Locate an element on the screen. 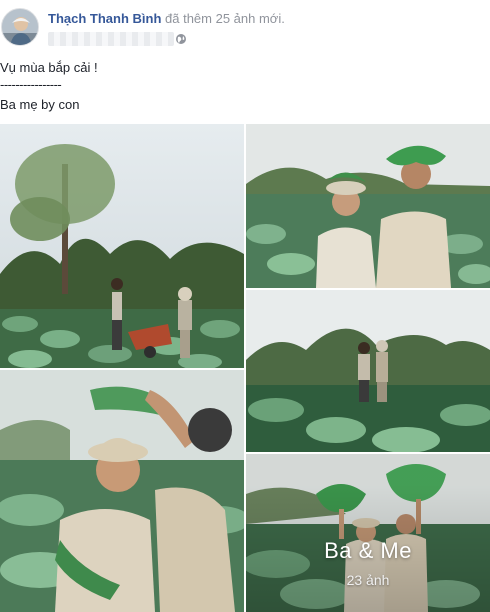 The width and height of the screenshot is (490, 612). album-overlay is located at coordinates (368, 533).